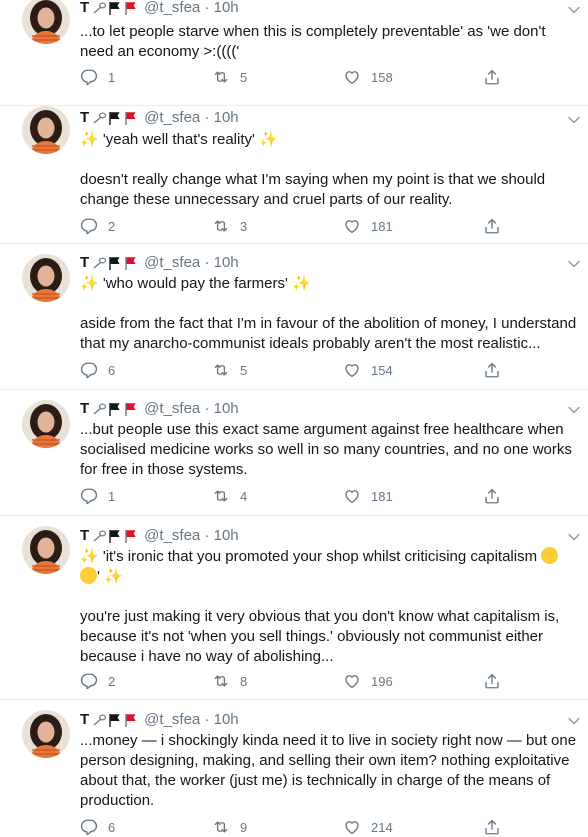 The width and height of the screenshot is (588, 837). What do you see at coordinates (368, 827) in the screenshot?
I see `like-button: 214` at bounding box center [368, 827].